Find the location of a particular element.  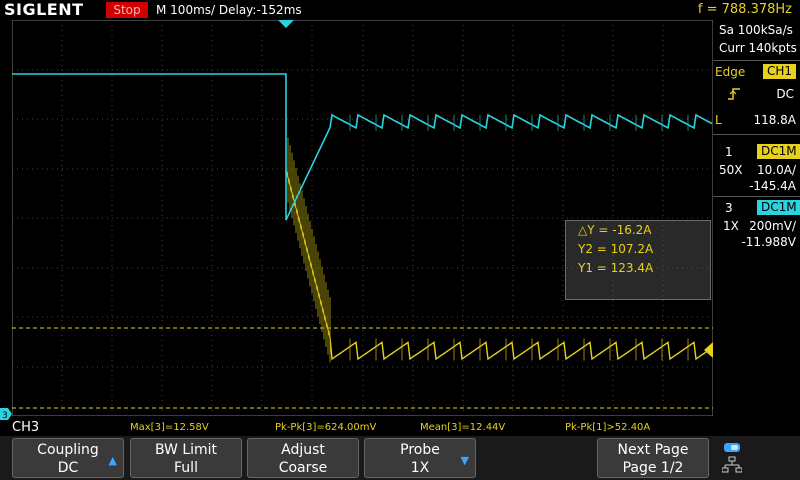

sample-rate: Sa 100kSa/s is located at coordinates (756, 30).